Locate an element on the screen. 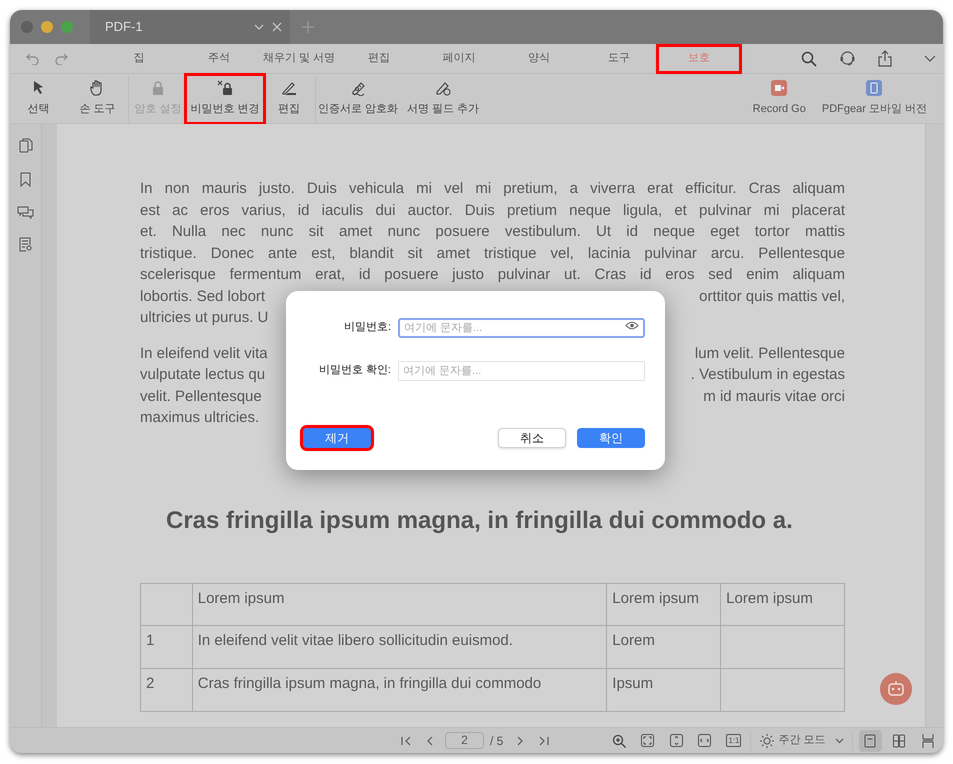 The height and width of the screenshot is (764, 953). toolbar-button: 선택 is located at coordinates (38, 99).